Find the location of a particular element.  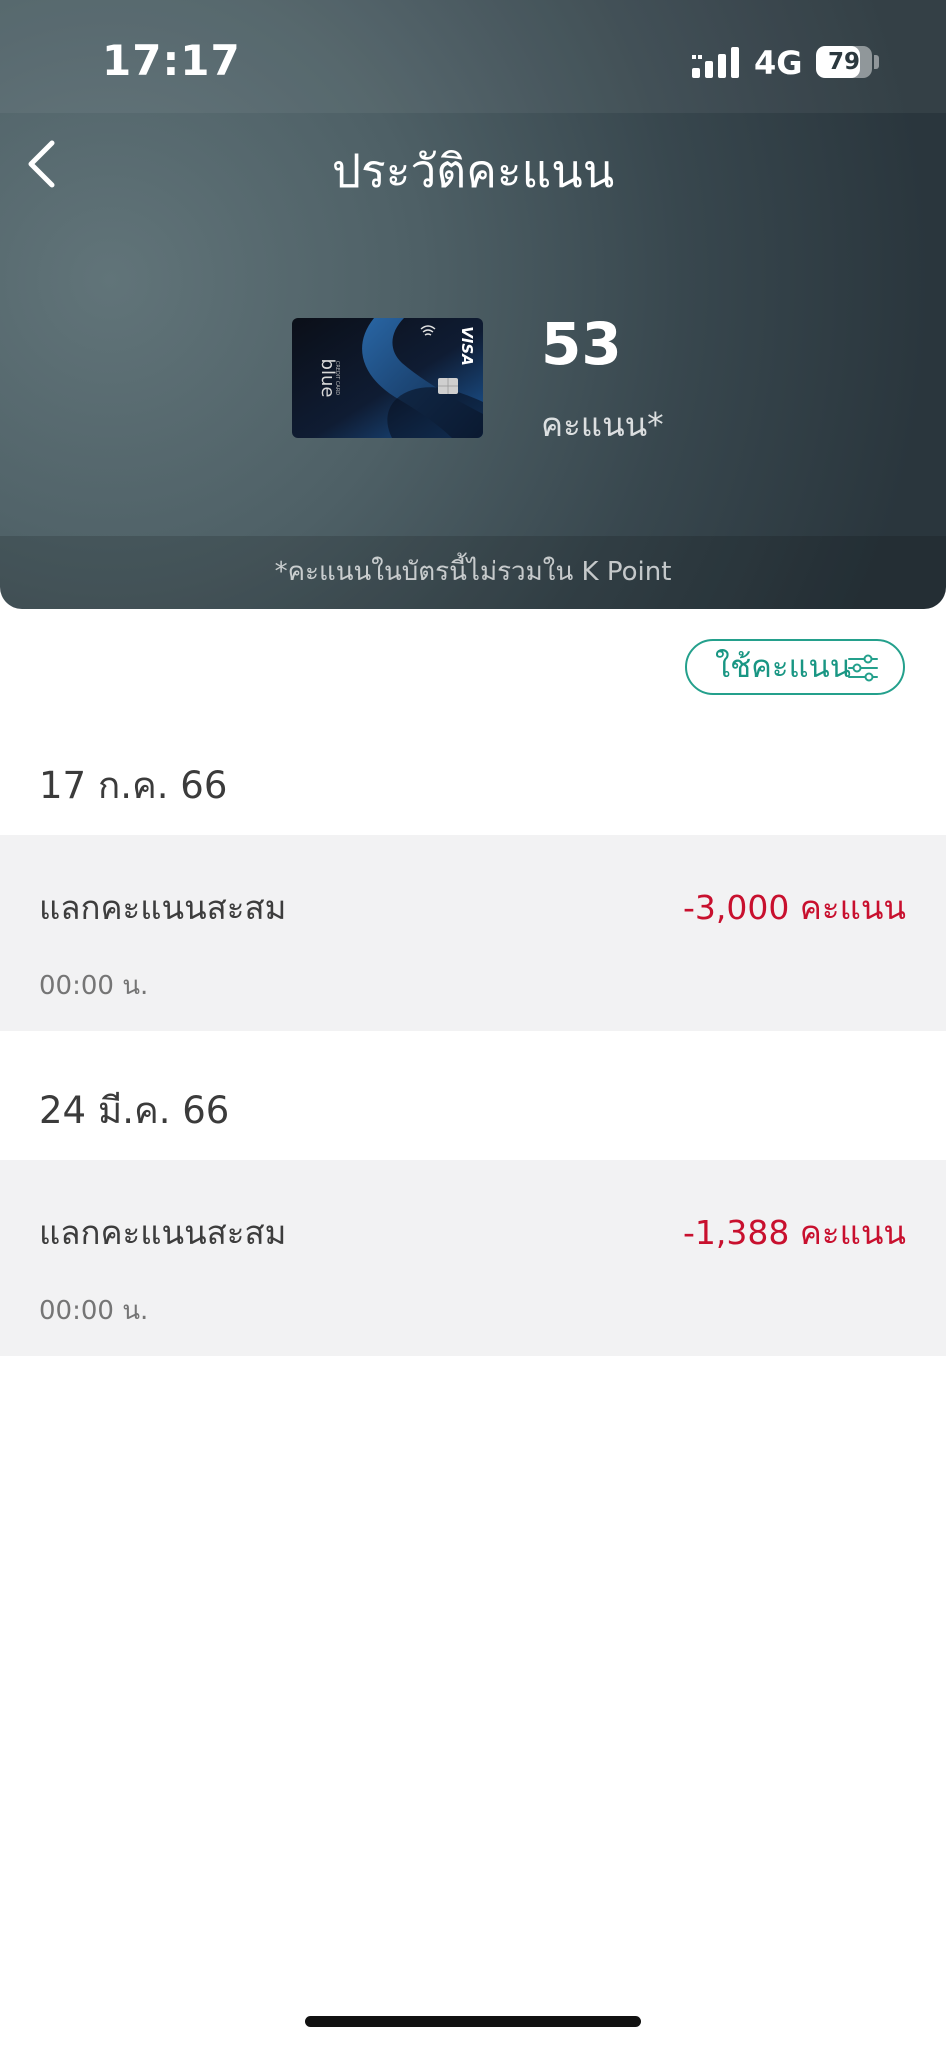

points-unit: คะแนน* is located at coordinates (602, 424).